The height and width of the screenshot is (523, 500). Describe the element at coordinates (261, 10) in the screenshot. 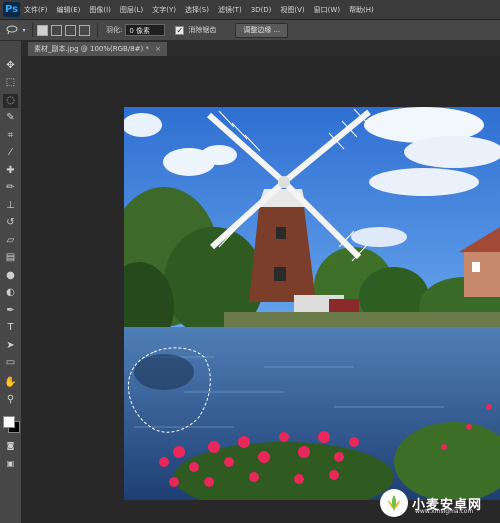

I see `menu-3d: 3D(D)` at that location.